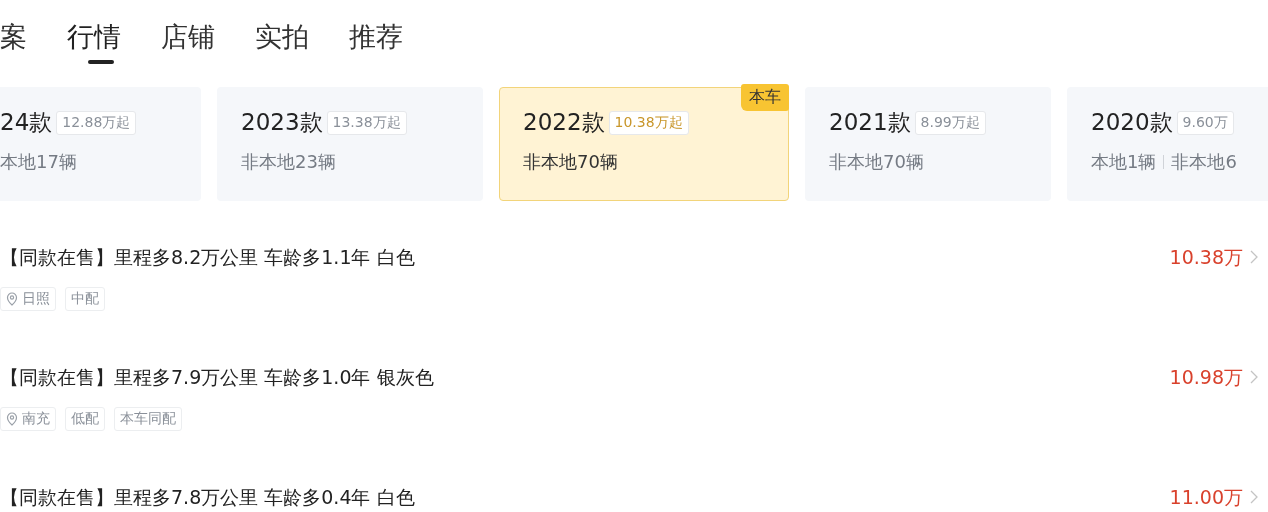 This screenshot has width=1268, height=512. What do you see at coordinates (644, 144) in the screenshot?
I see `year-card: 2022款 10.38万起 非本地70辆 本车` at bounding box center [644, 144].